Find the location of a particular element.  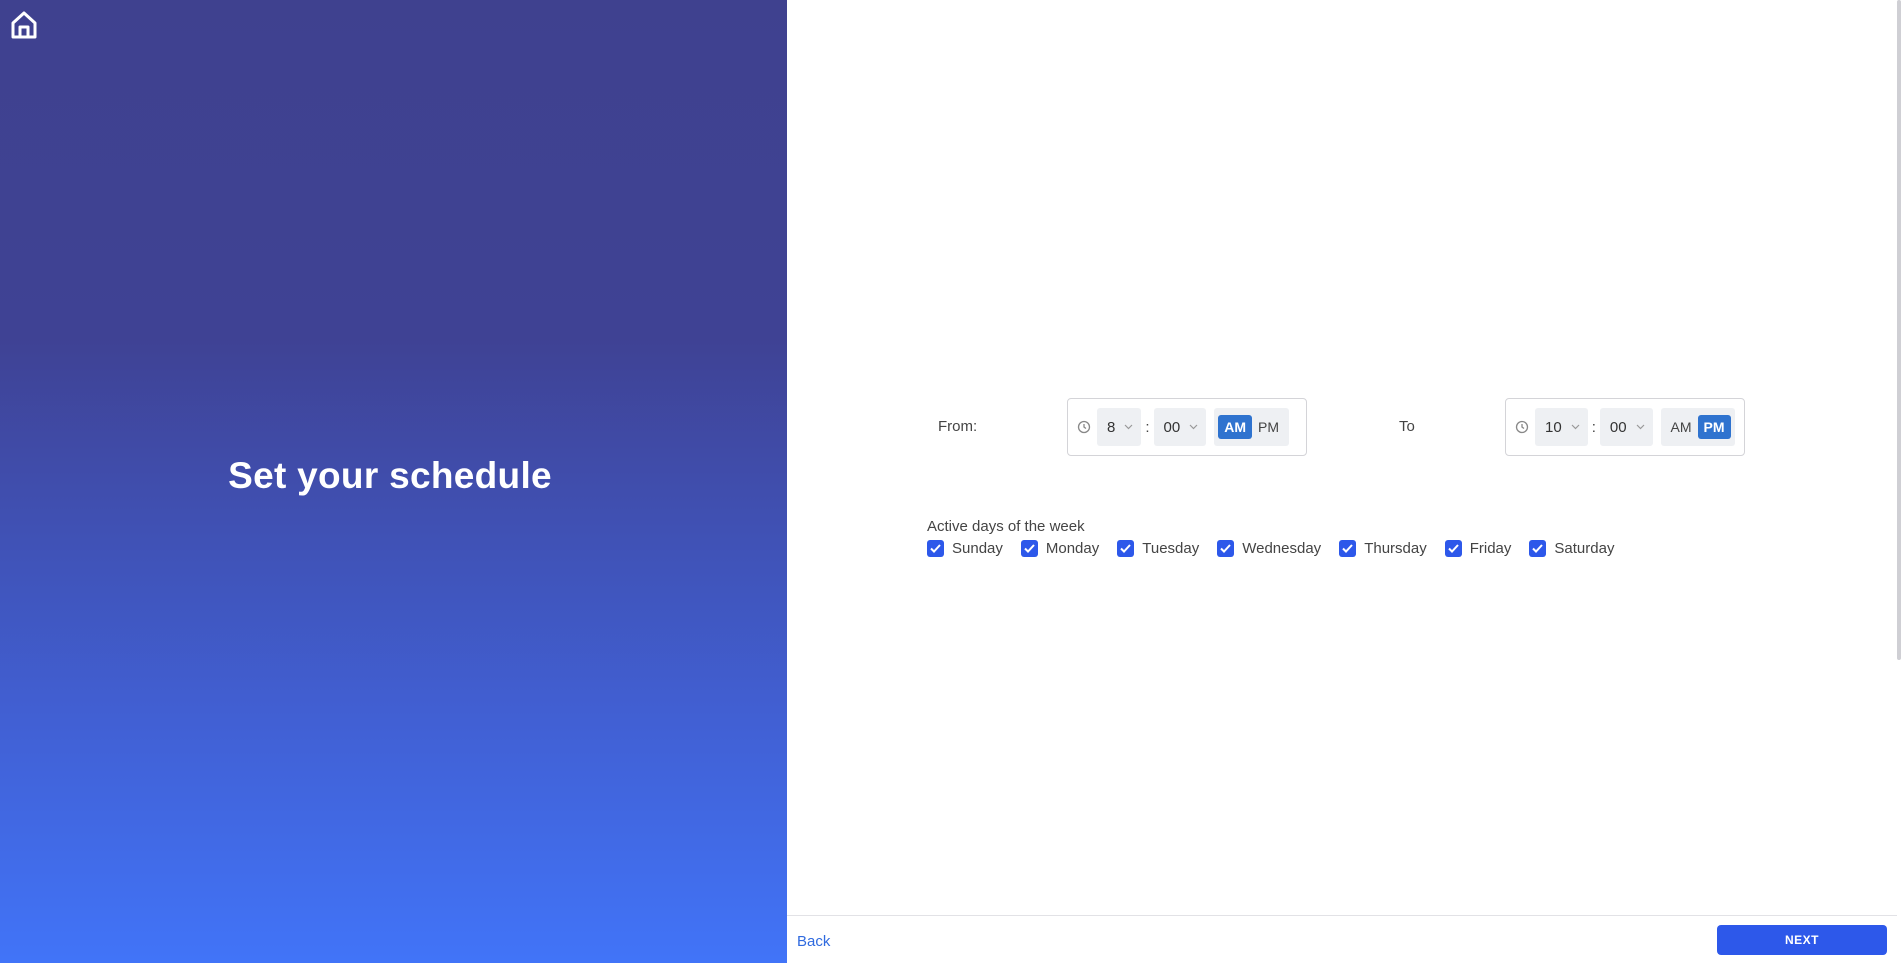

to-minute-value: 00 is located at coordinates (1618, 427).